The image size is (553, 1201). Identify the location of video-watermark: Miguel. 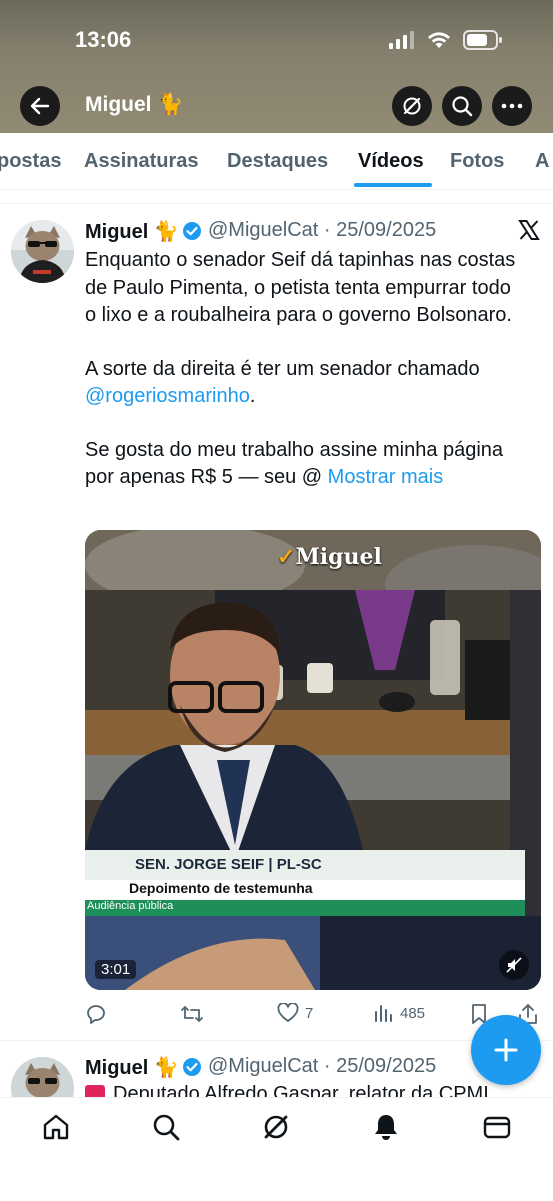
(338, 557).